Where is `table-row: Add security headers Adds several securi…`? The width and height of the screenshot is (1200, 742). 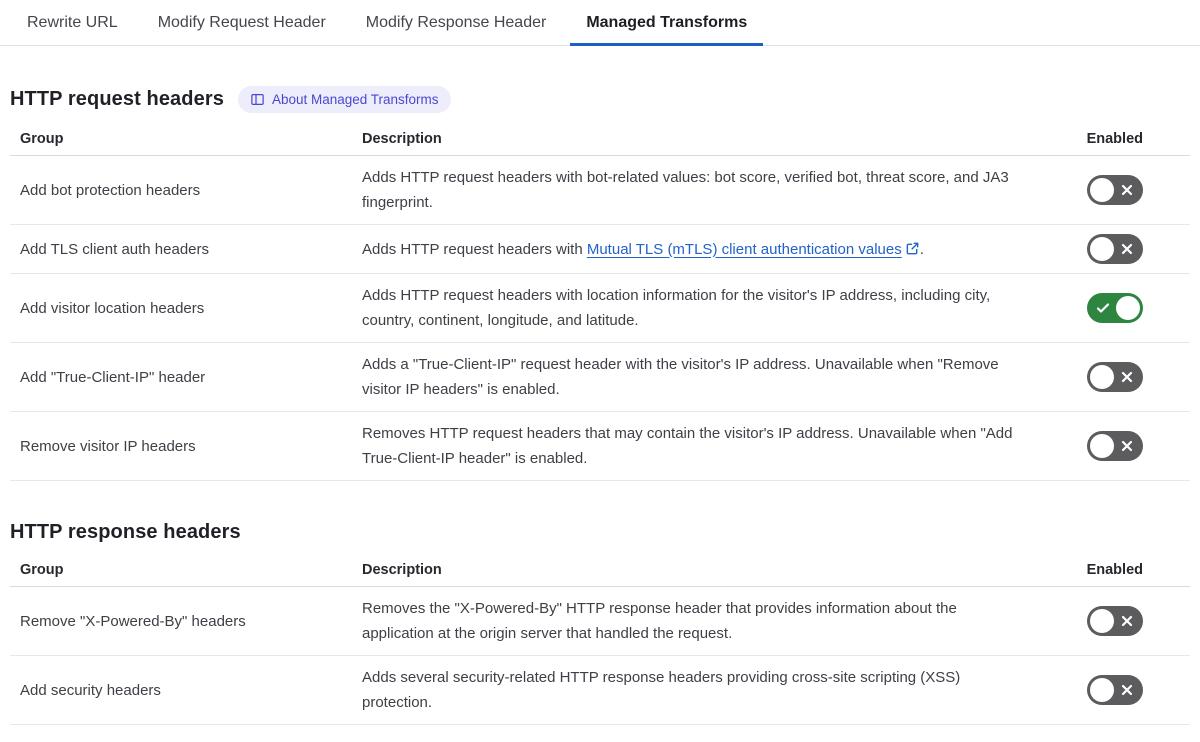
table-row: Add security headers Adds several securi… is located at coordinates (600, 690).